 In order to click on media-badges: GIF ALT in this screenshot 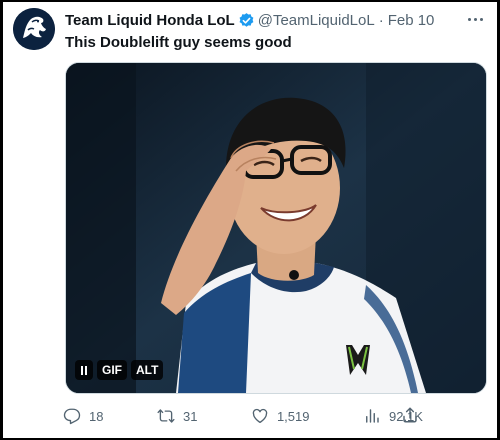, I will do `click(119, 370)`.